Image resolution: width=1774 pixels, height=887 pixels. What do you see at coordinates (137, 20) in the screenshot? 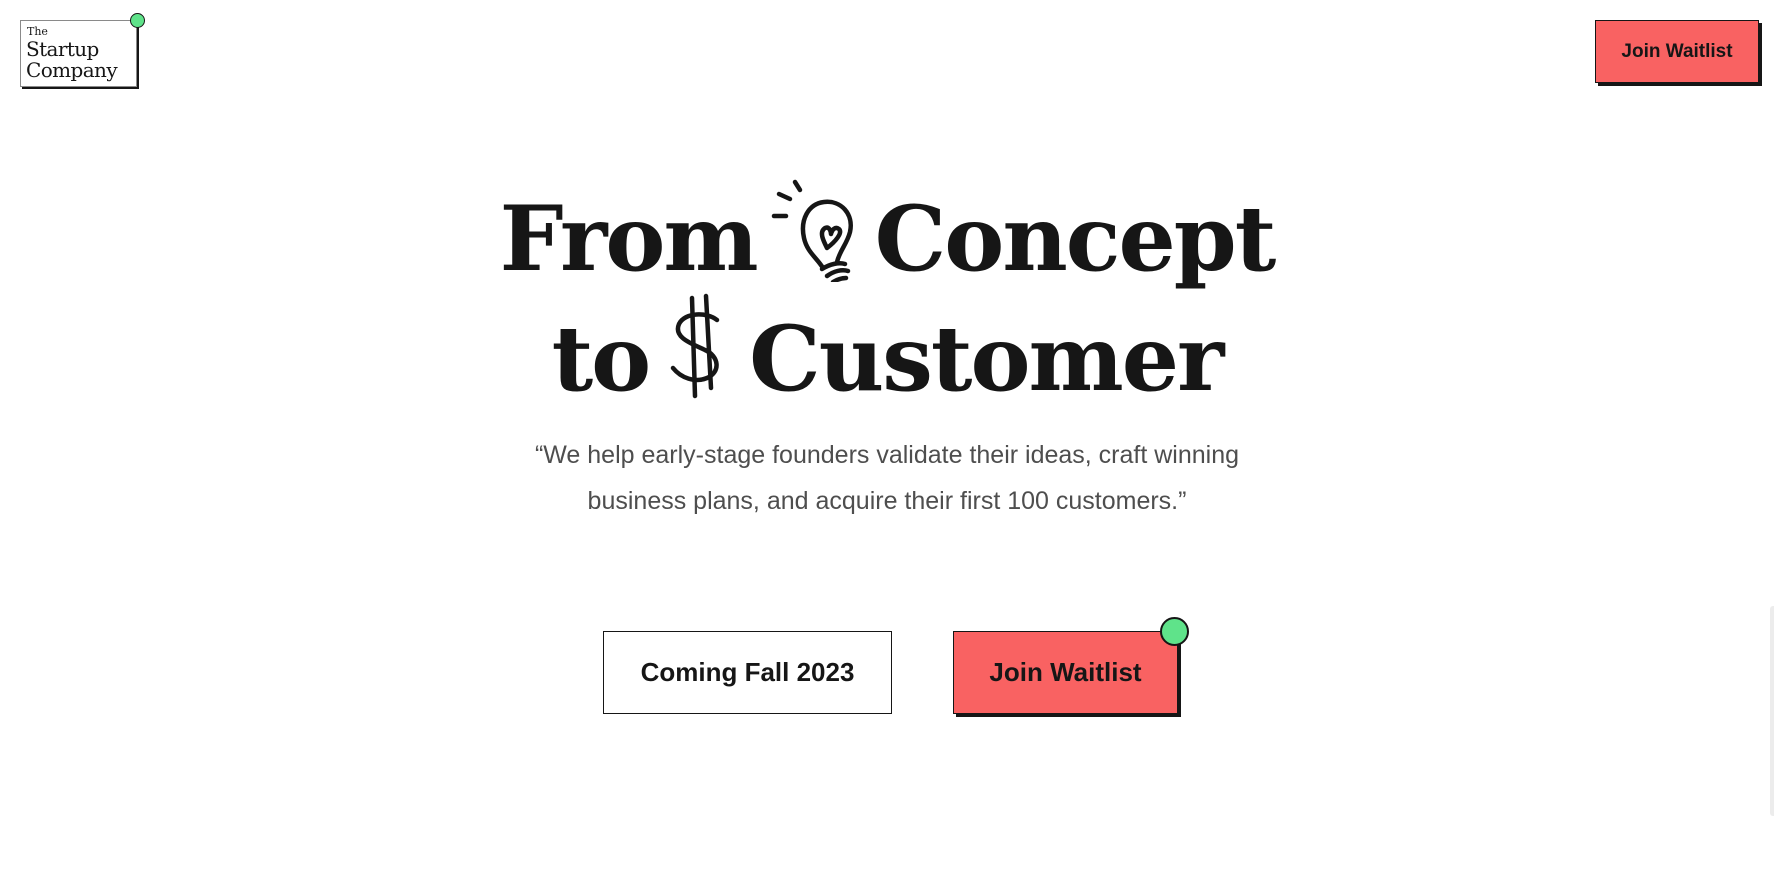
I see `logo-status-dot` at bounding box center [137, 20].